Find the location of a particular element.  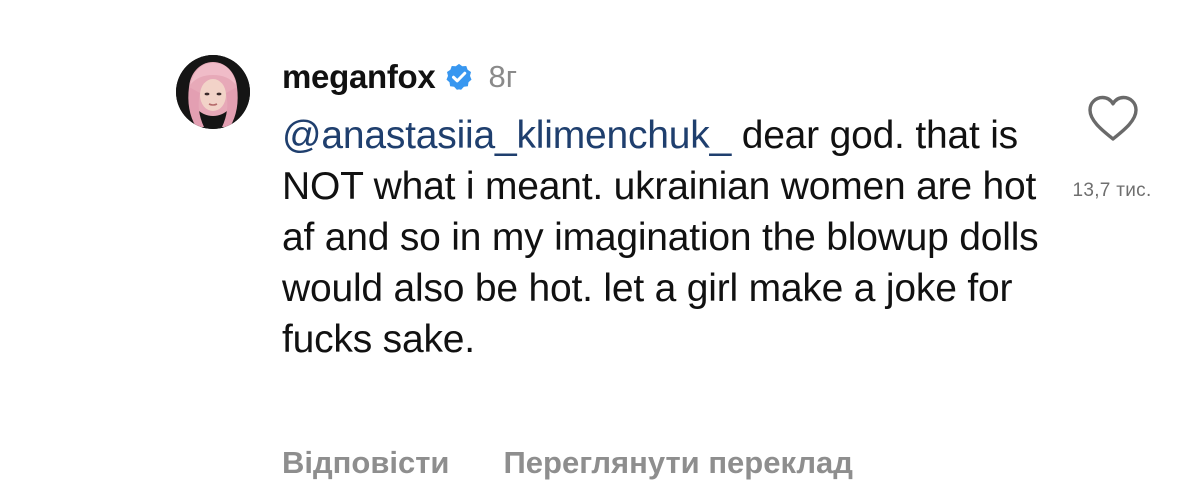

verified-badge-icon is located at coordinates (459, 77).